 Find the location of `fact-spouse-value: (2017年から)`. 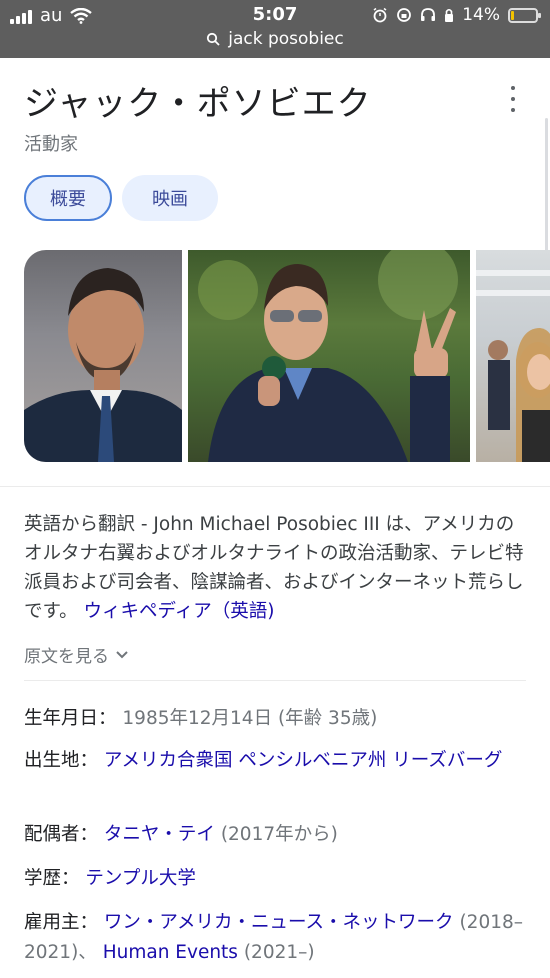

fact-spouse-value: (2017年から) is located at coordinates (279, 834).